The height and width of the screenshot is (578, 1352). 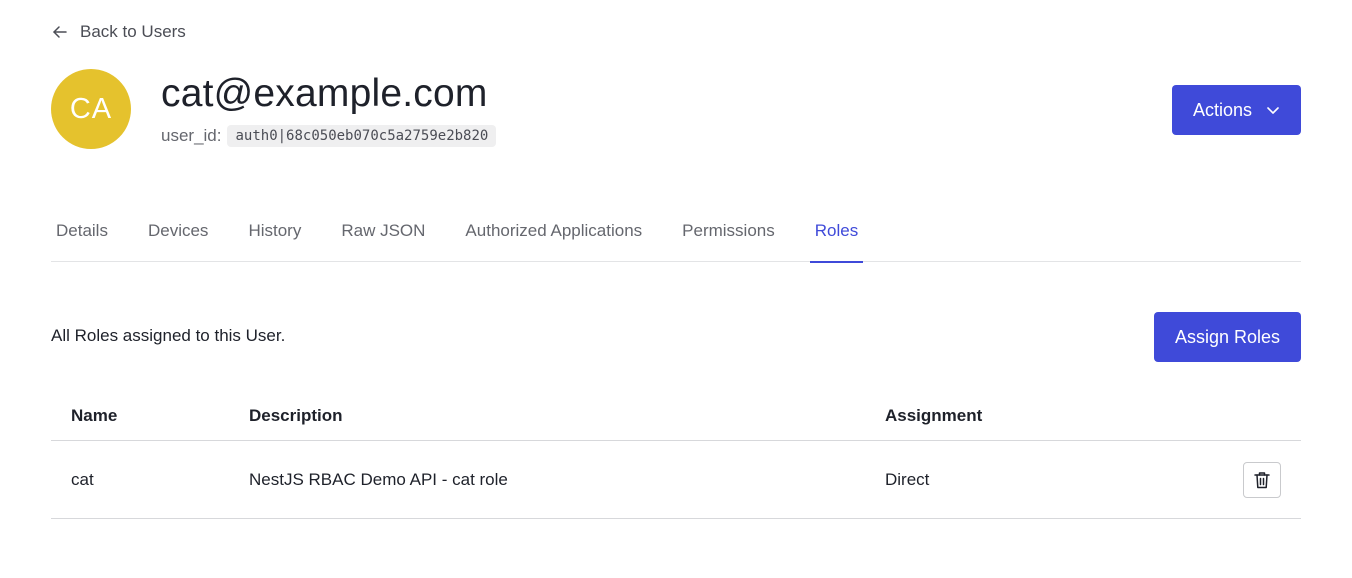 What do you see at coordinates (178, 233) in the screenshot?
I see `tab-devices: Devices` at bounding box center [178, 233].